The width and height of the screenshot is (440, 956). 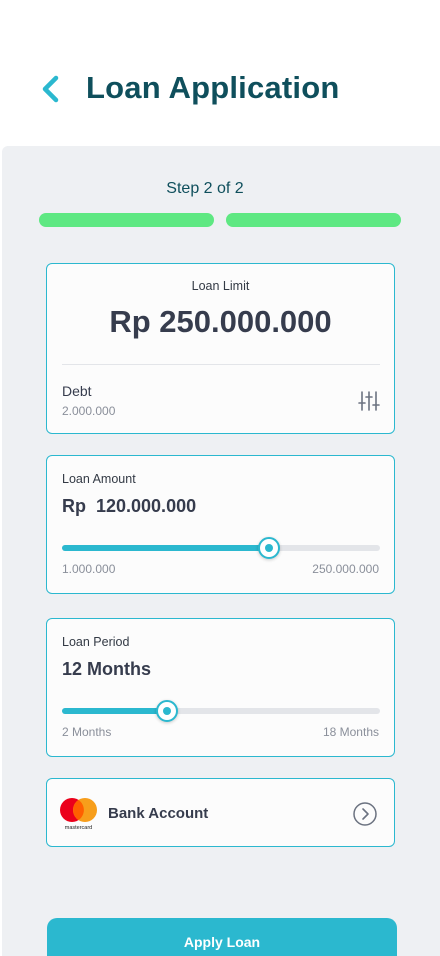 I want to click on loan-amount-slider, so click(x=221, y=548).